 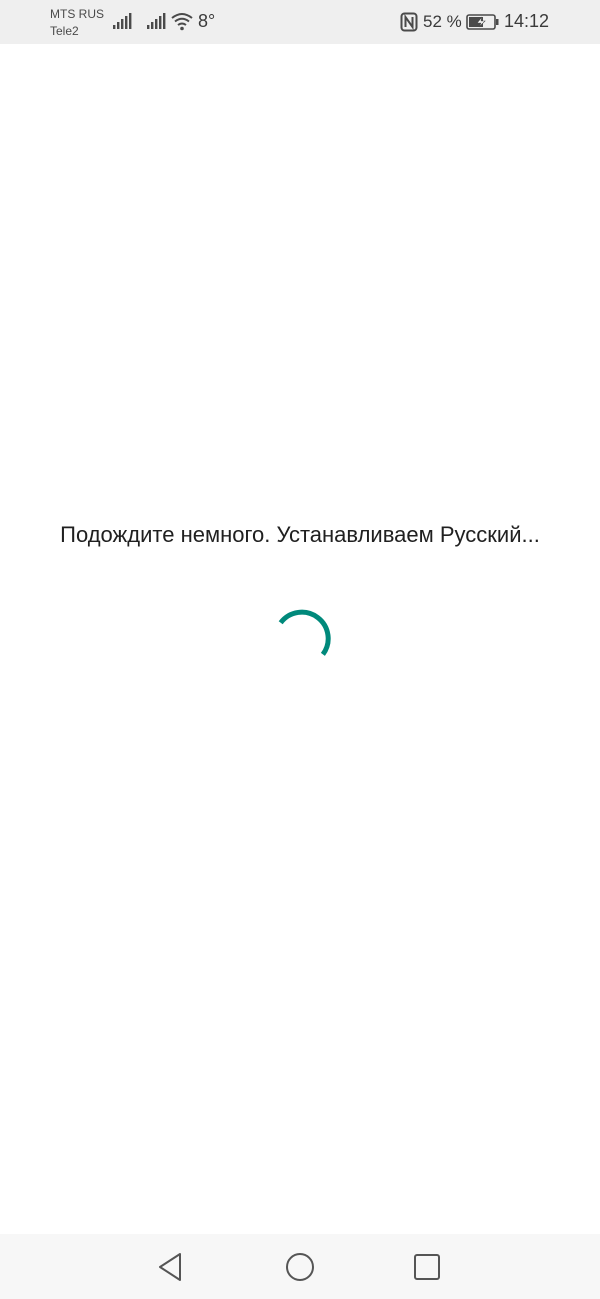 I want to click on navigation-bar, so click(x=300, y=1266).